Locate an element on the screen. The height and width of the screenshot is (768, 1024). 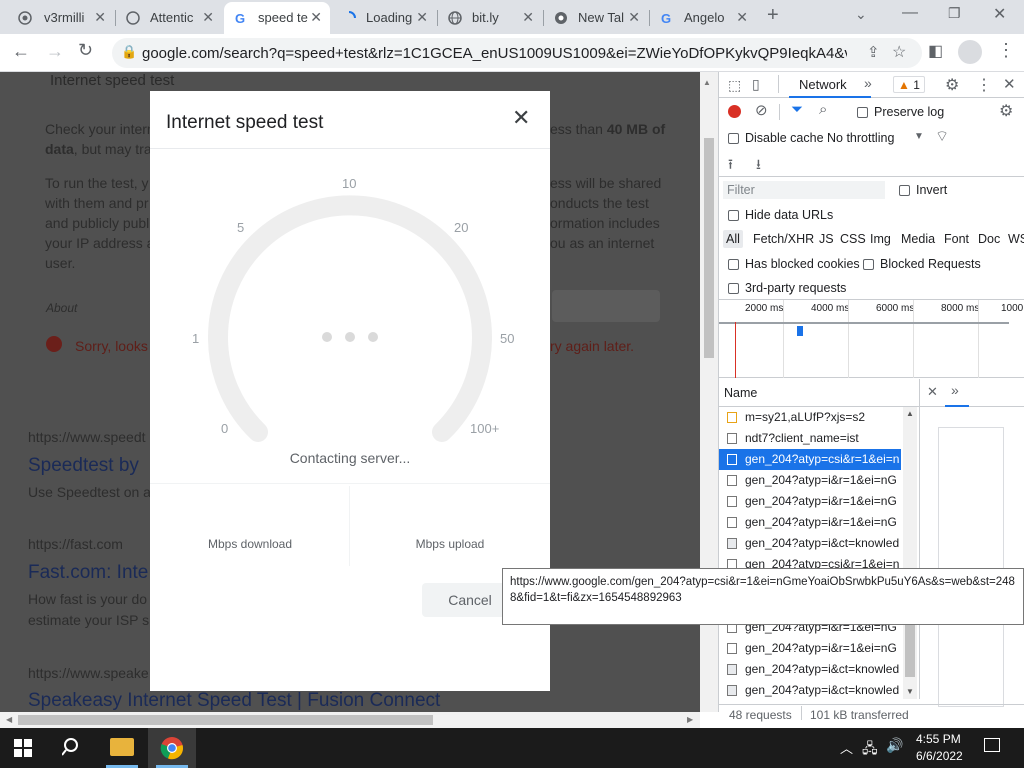
upload-har-icon: ⭱ is located at coordinates (730, 166).